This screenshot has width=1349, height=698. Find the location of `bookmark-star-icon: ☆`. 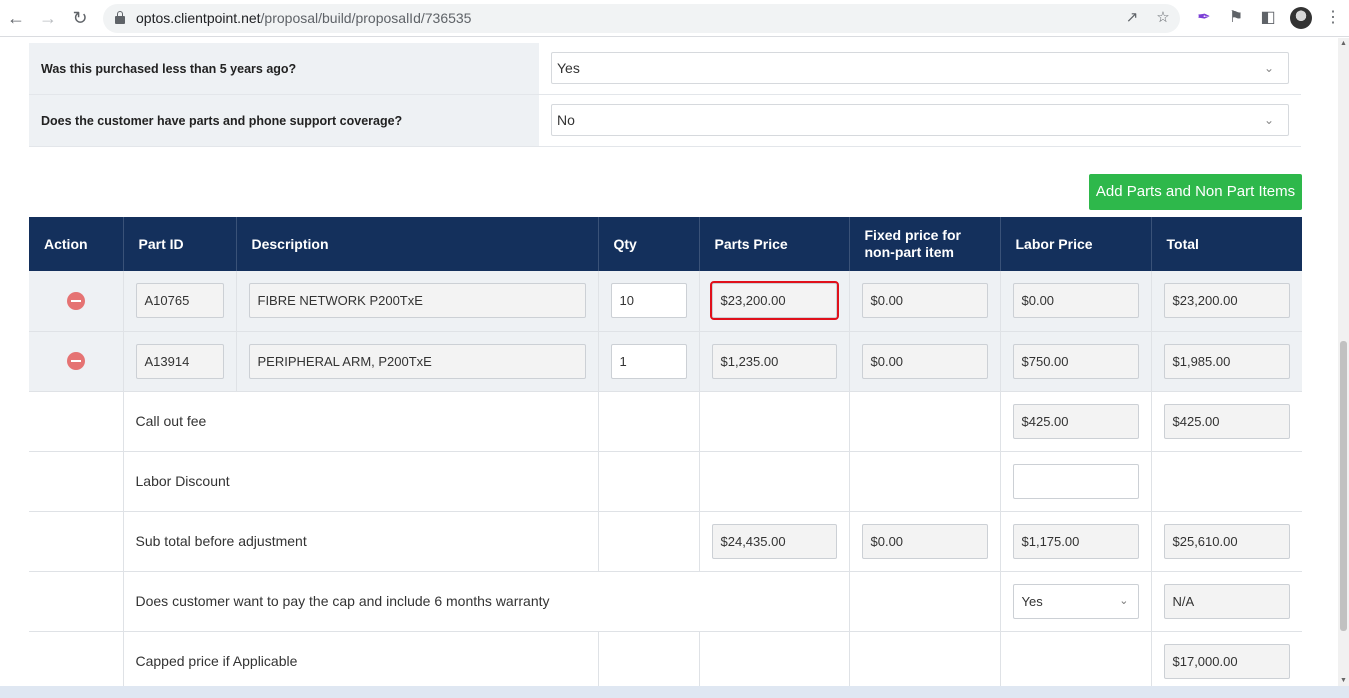

bookmark-star-icon: ☆ is located at coordinates (1163, 18).